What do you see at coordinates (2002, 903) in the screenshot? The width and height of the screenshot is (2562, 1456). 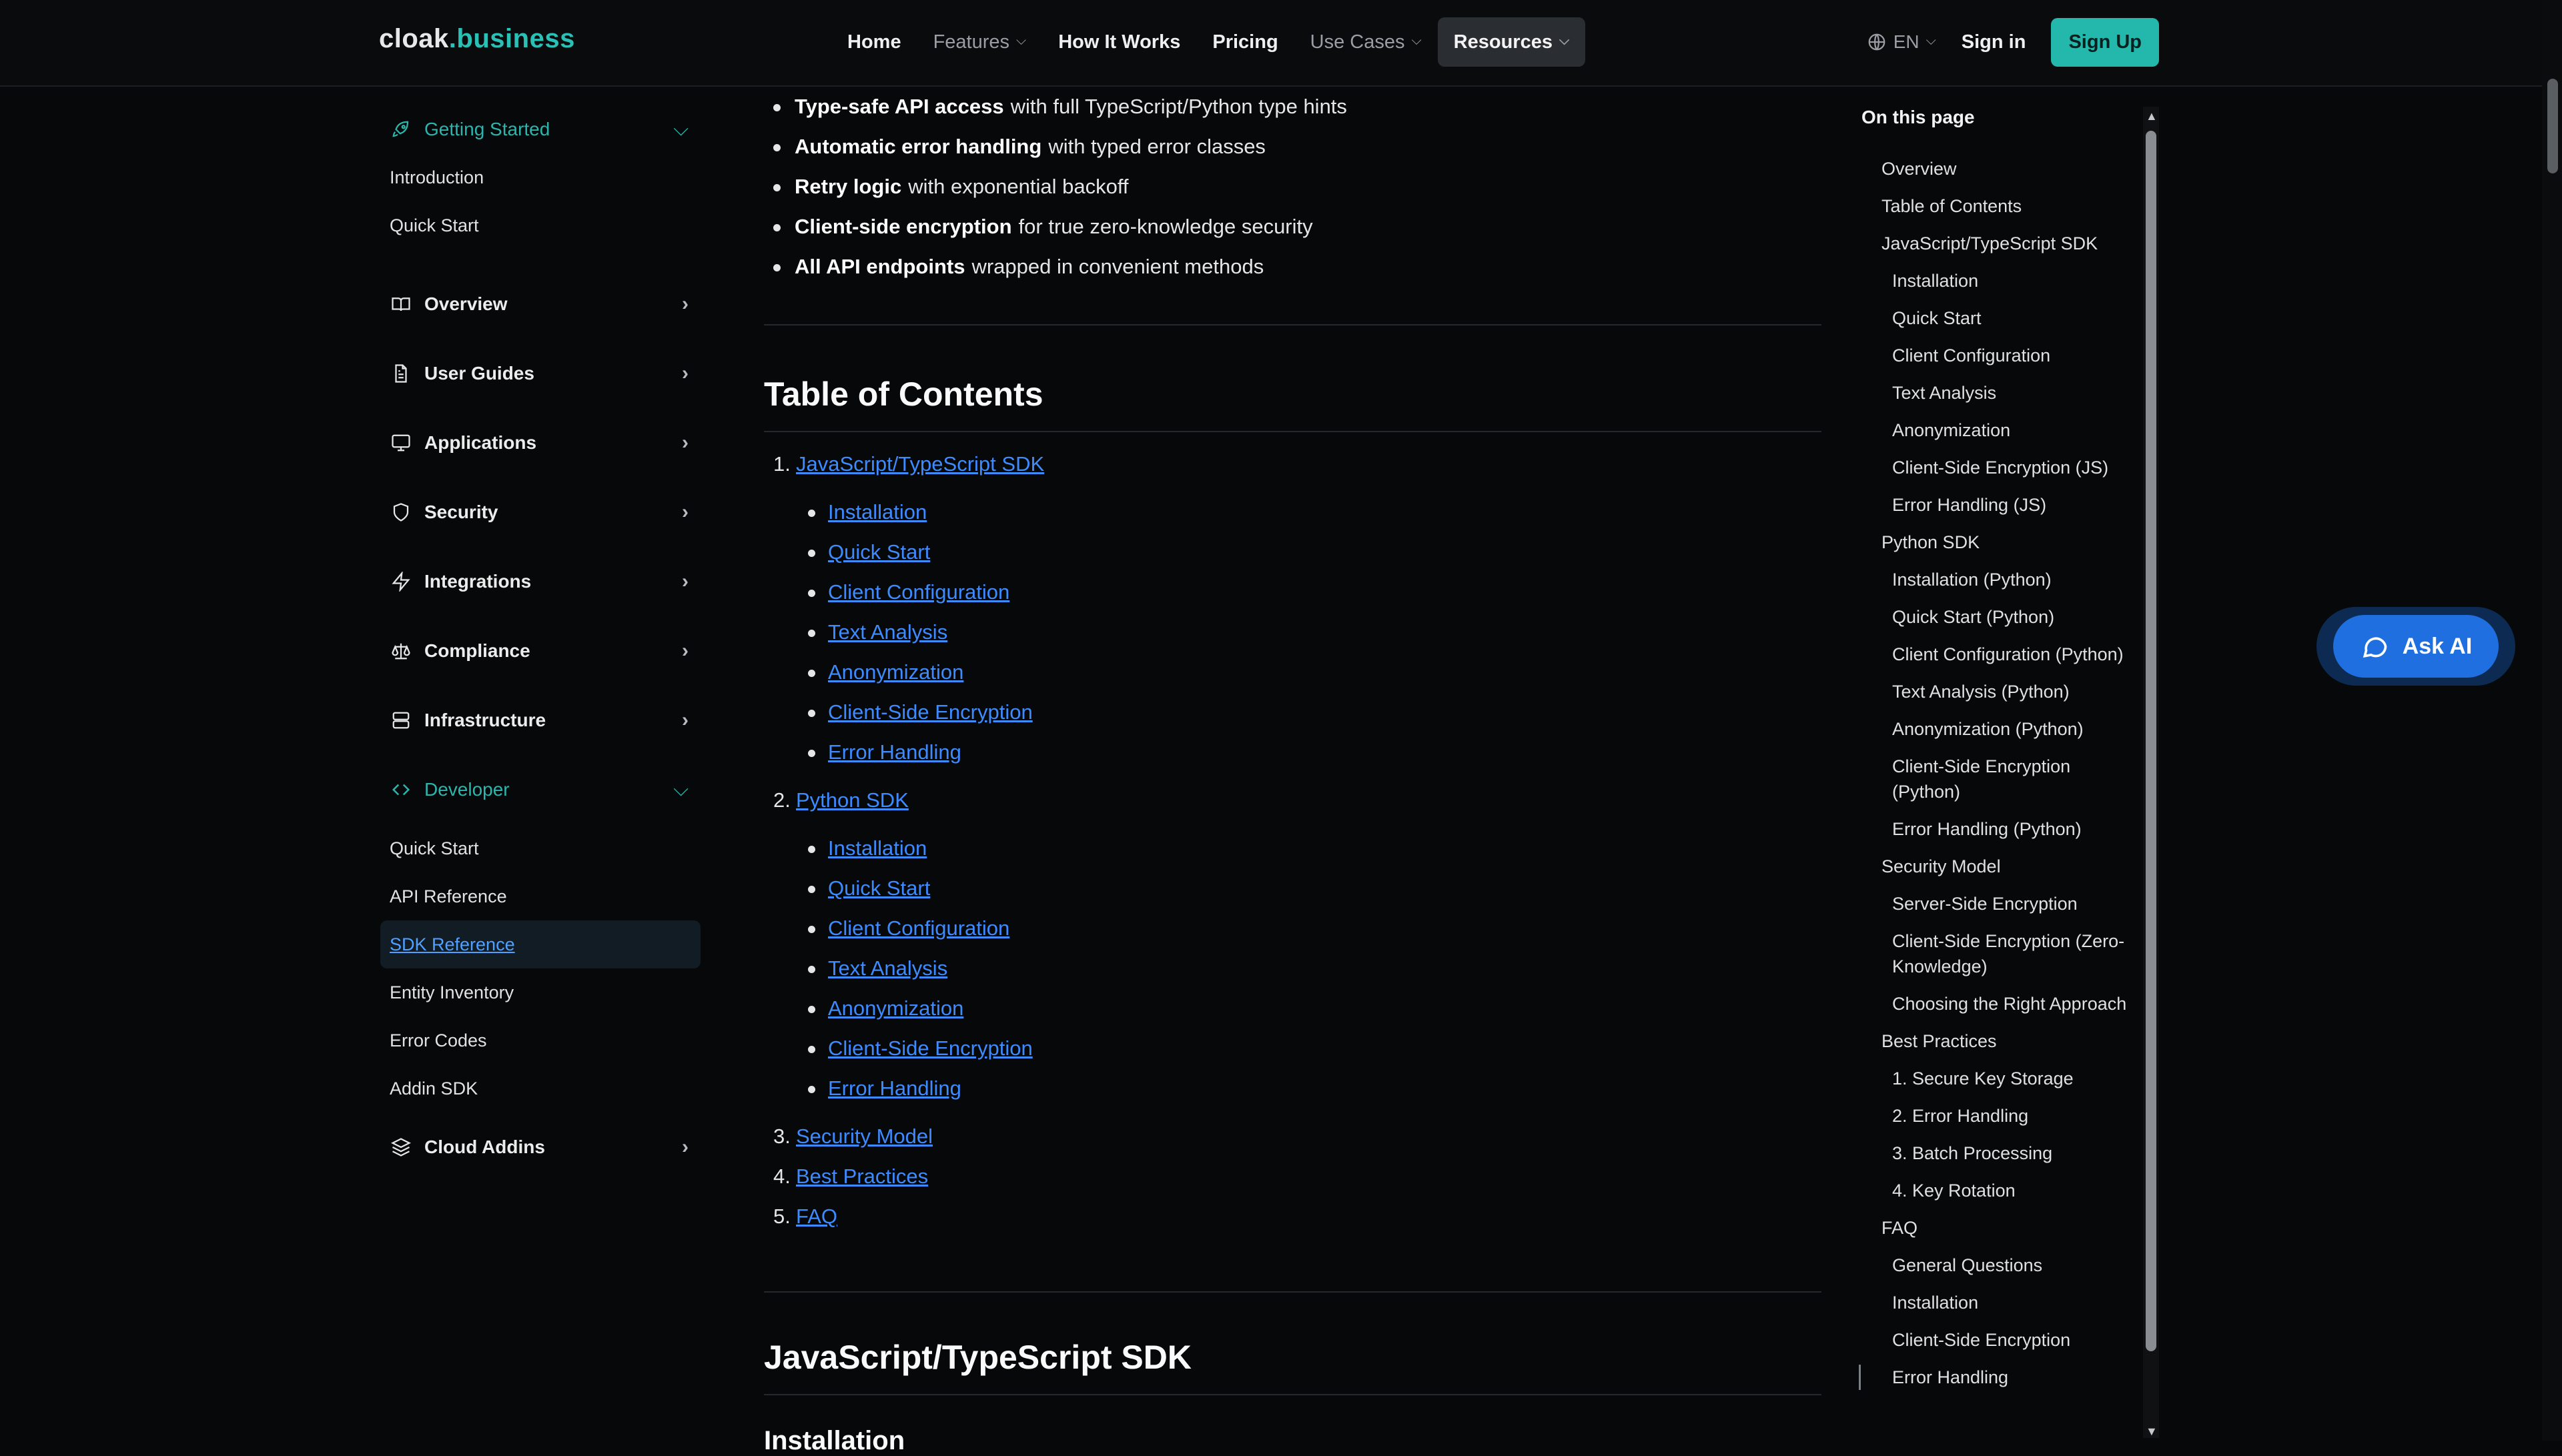 I see `on-this-page-subitem: Server-Side Encryption` at bounding box center [2002, 903].